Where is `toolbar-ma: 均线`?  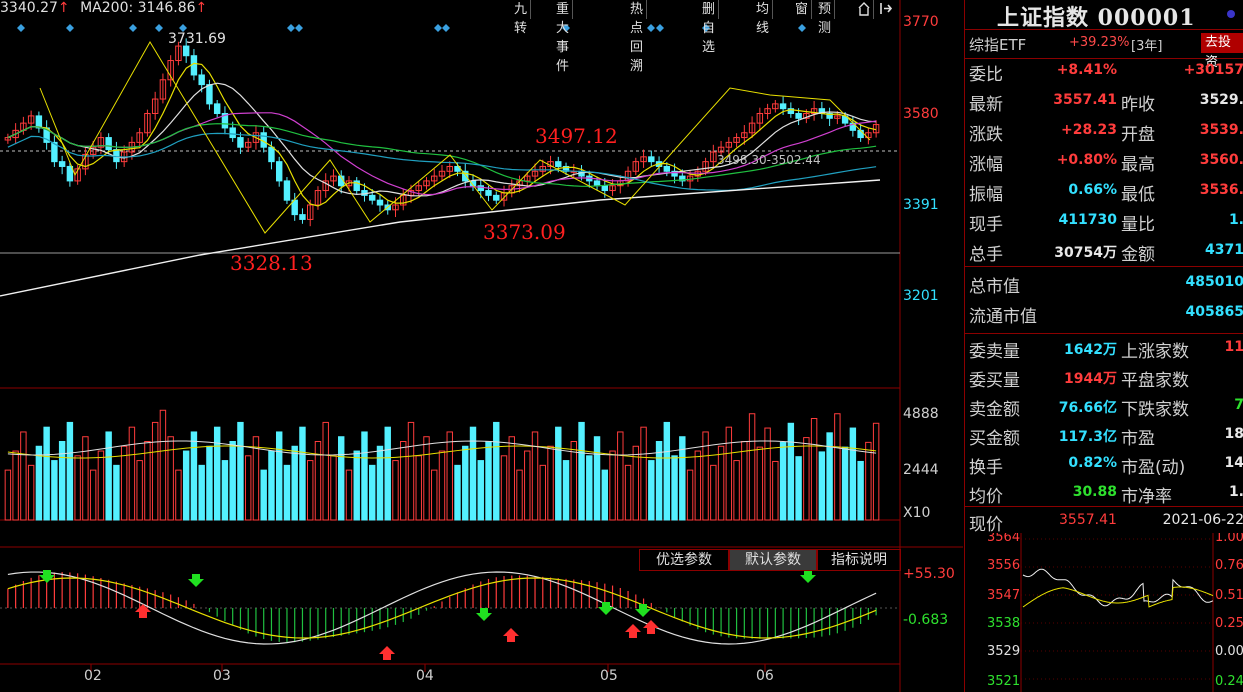 toolbar-ma: 均线 is located at coordinates (763, 18).